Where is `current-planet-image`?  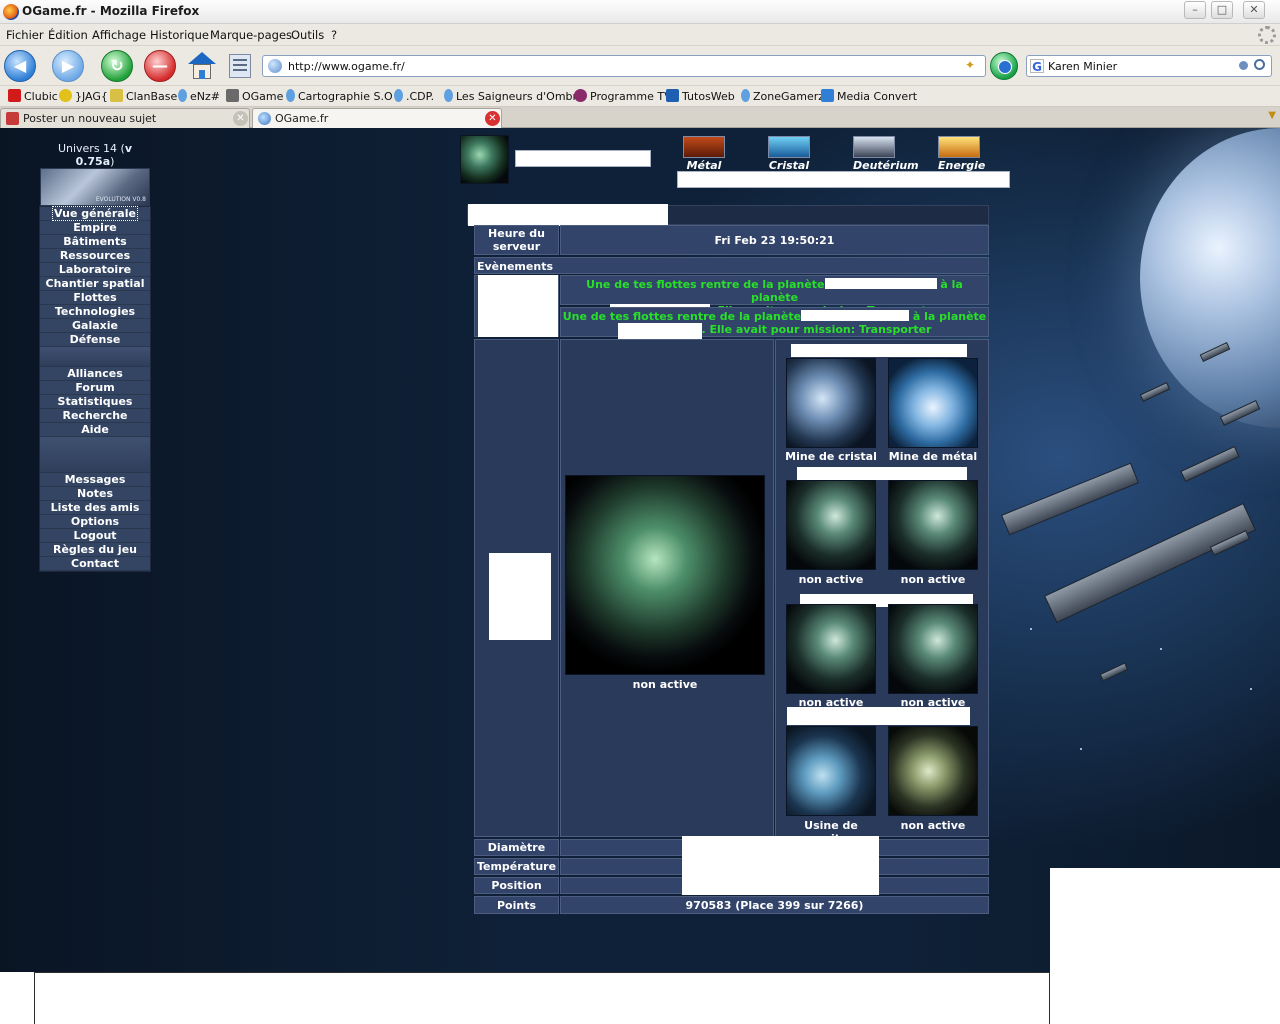 current-planet-image is located at coordinates (484, 159).